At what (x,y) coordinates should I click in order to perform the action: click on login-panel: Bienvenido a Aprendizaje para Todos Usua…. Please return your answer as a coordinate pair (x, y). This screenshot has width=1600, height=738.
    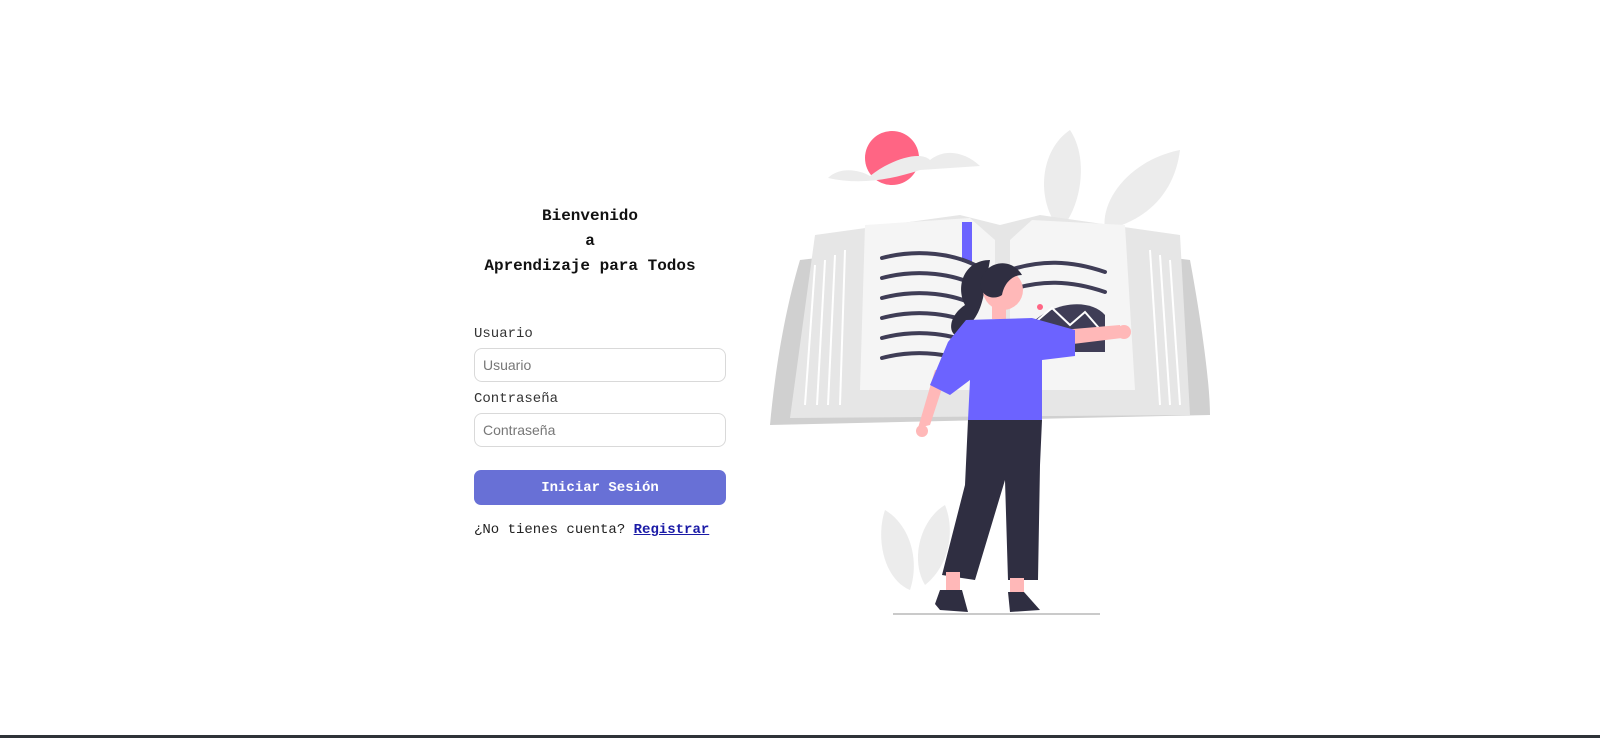
    Looking at the image, I should click on (600, 371).